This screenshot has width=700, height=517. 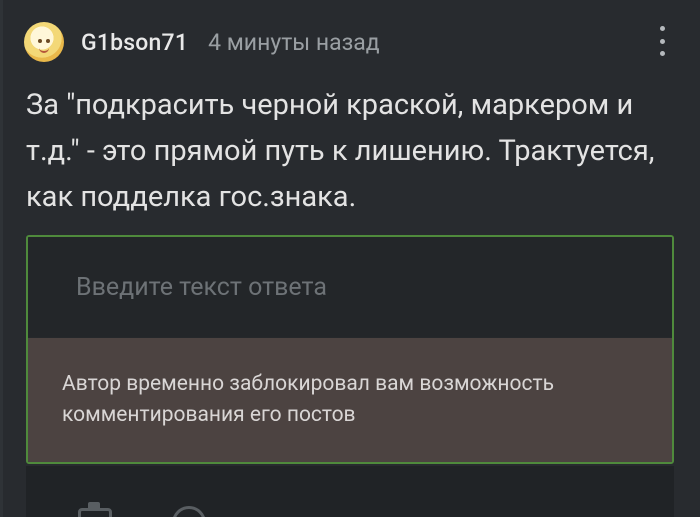 What do you see at coordinates (95, 509) in the screenshot?
I see `camera-icon` at bounding box center [95, 509].